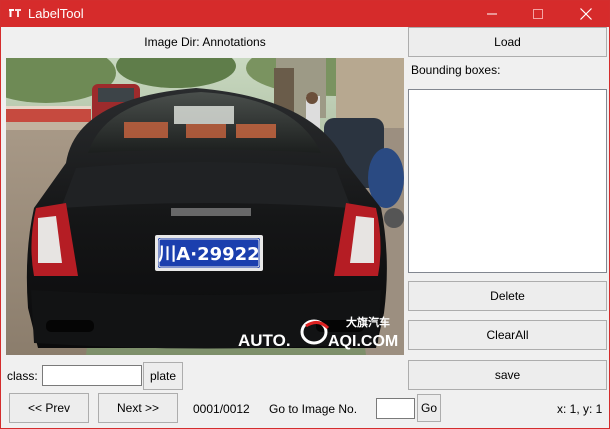  What do you see at coordinates (429, 408) in the screenshot?
I see `go-button: Go` at bounding box center [429, 408].